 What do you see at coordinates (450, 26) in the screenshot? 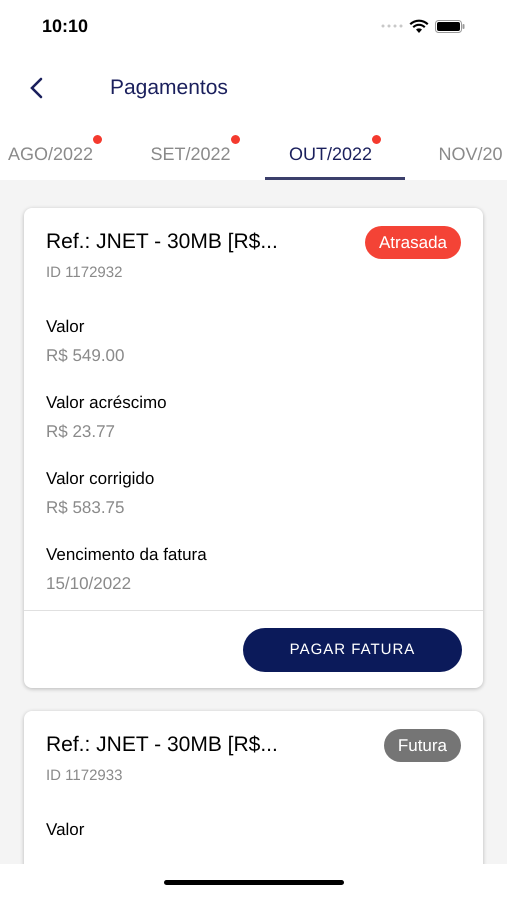
I see `battery-icon` at bounding box center [450, 26].